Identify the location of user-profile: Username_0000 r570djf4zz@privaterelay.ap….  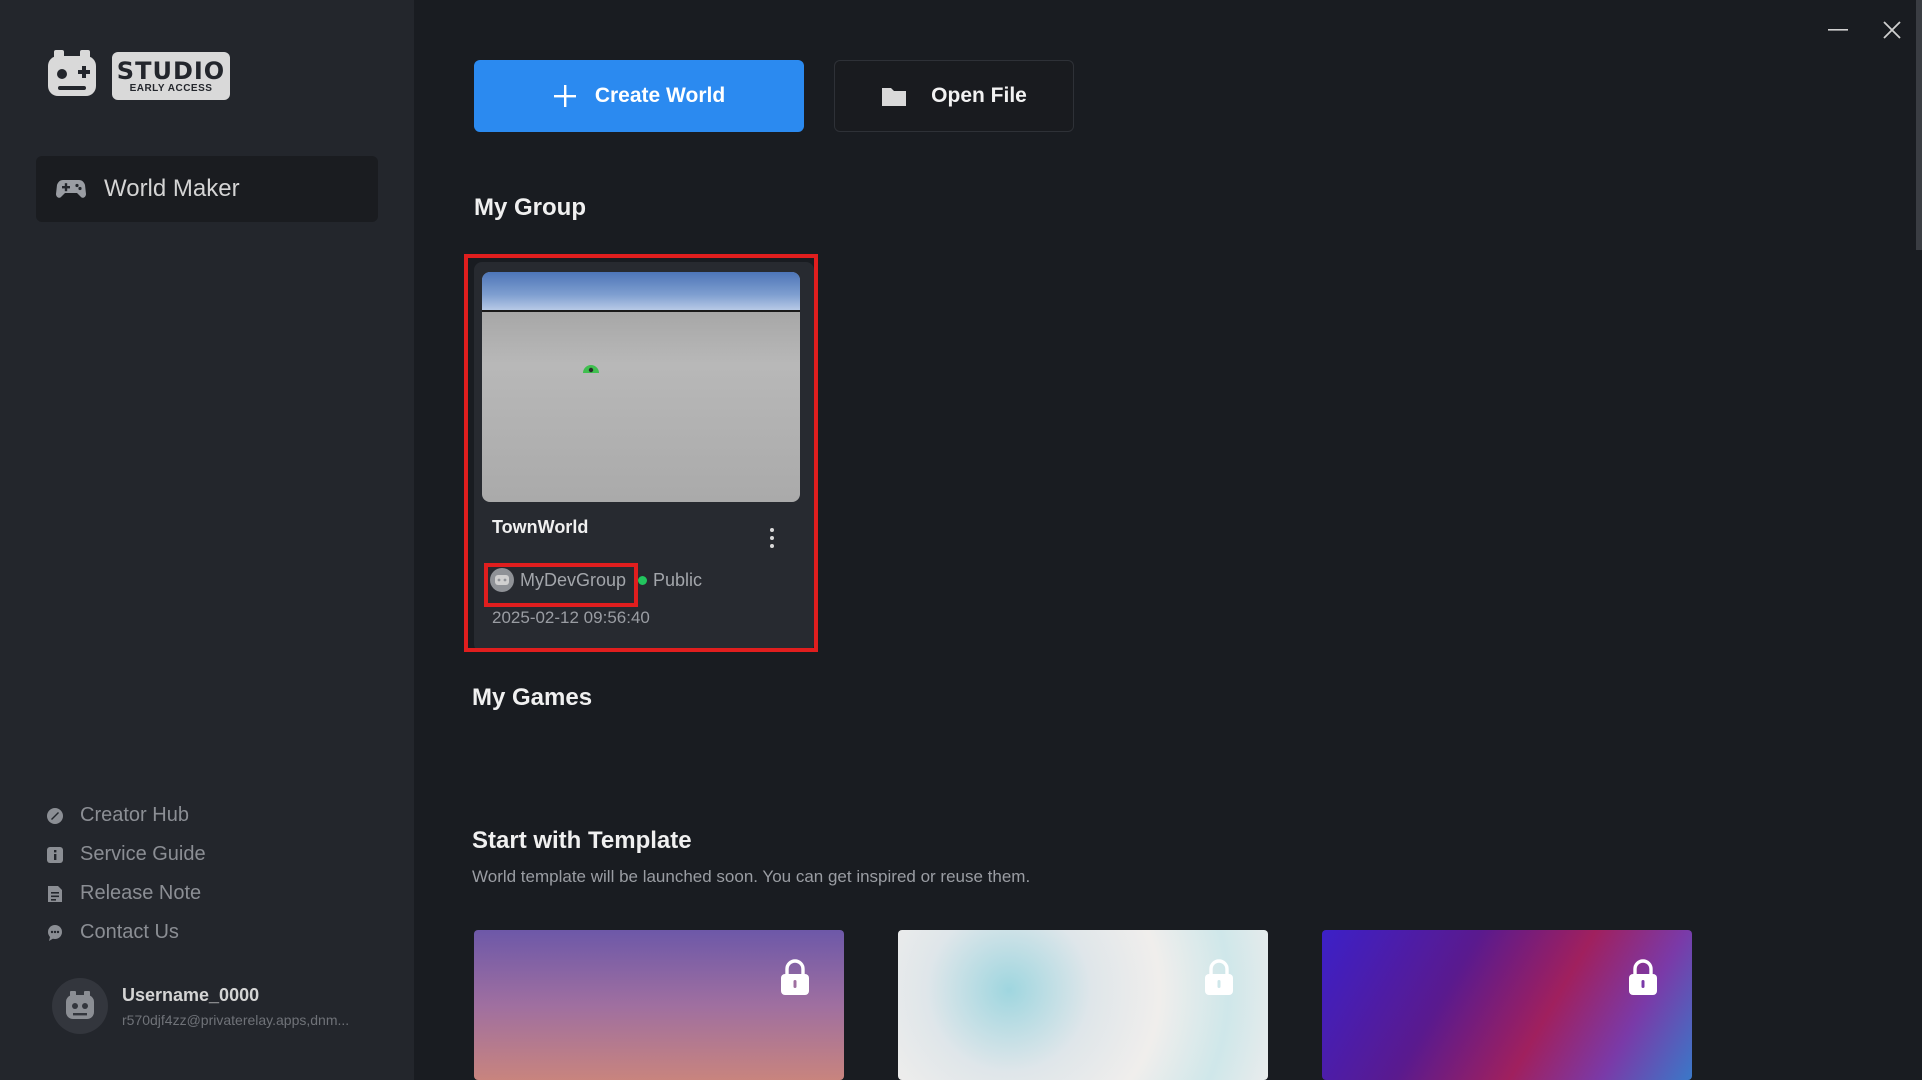
(200, 1006).